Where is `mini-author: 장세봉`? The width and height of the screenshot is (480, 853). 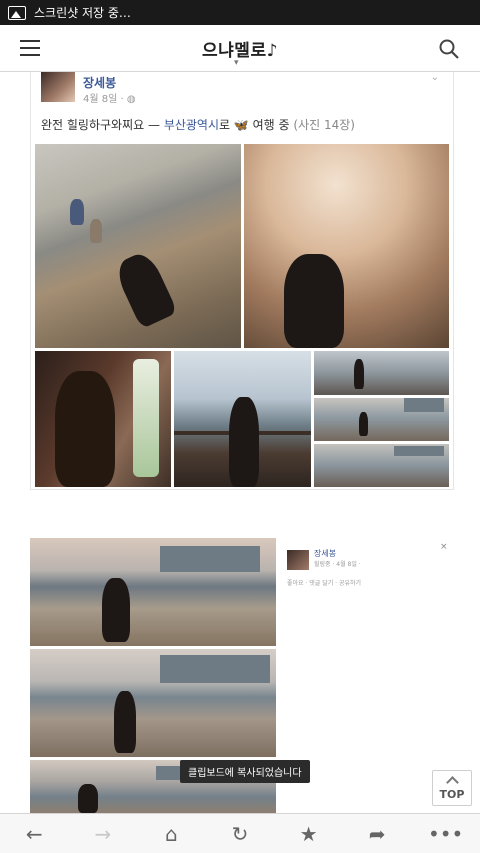
mini-author: 장세봉 is located at coordinates (325, 553).